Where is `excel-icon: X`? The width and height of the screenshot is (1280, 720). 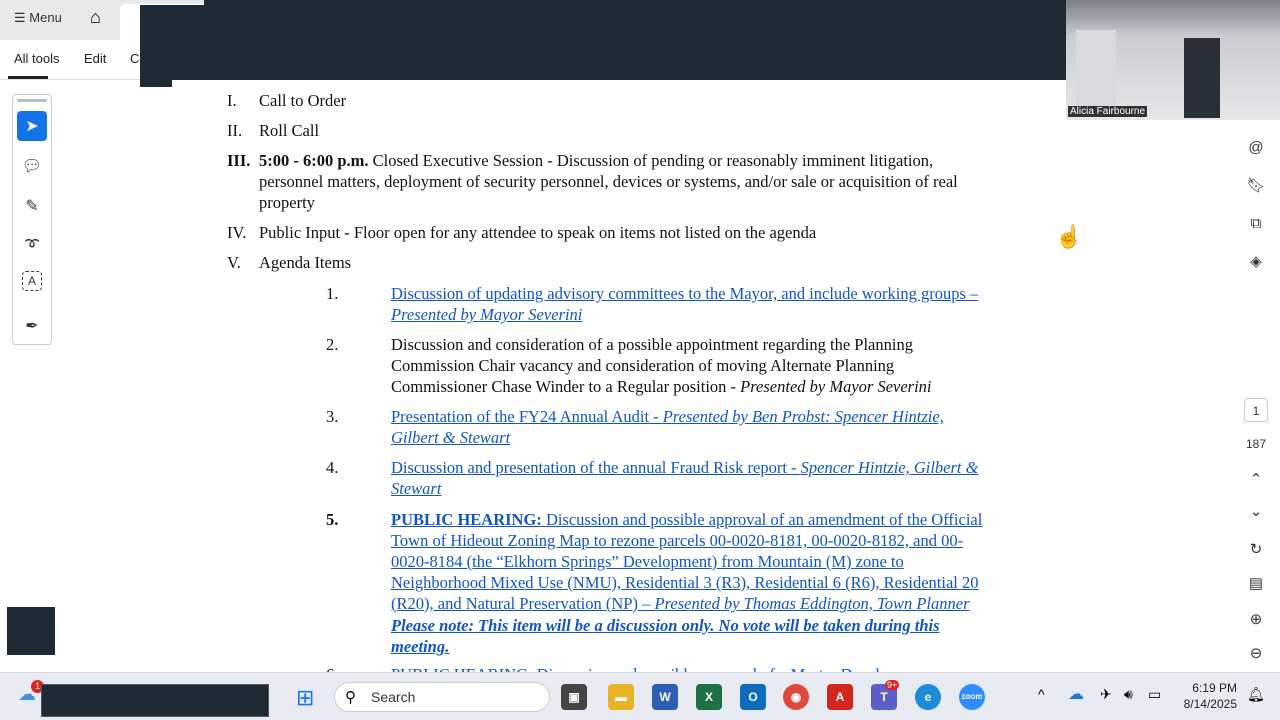
excel-icon: X is located at coordinates (709, 697).